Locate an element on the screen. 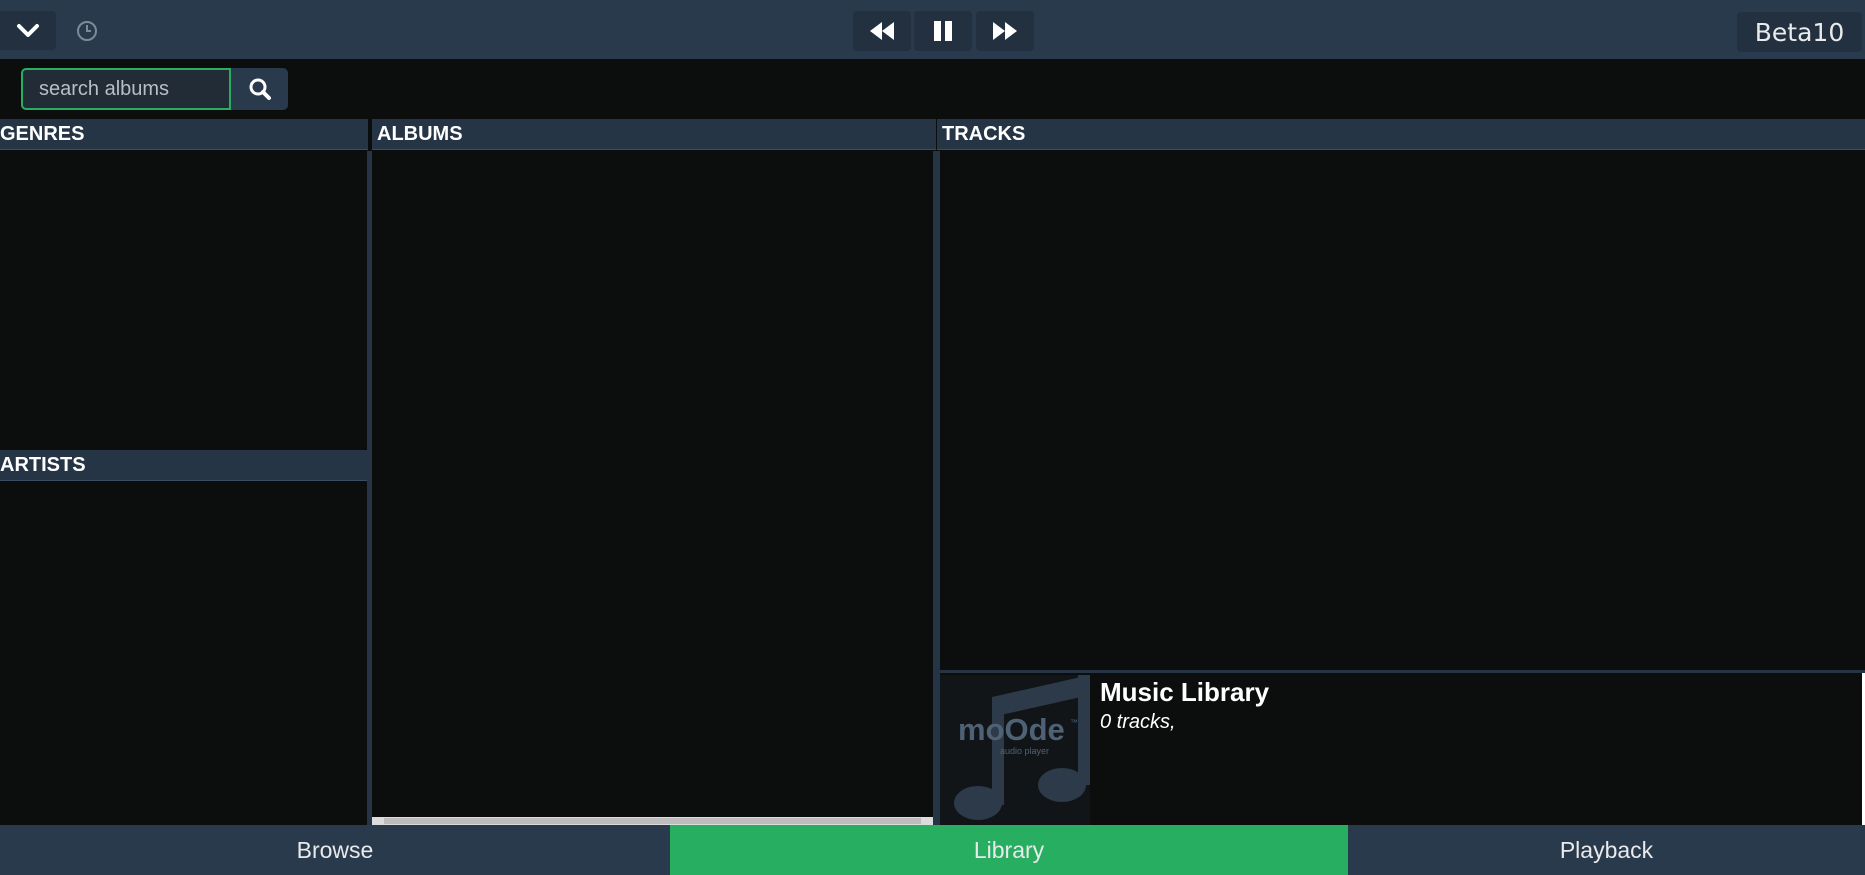 The image size is (1865, 875). chevron-down-icon is located at coordinates (28, 30).